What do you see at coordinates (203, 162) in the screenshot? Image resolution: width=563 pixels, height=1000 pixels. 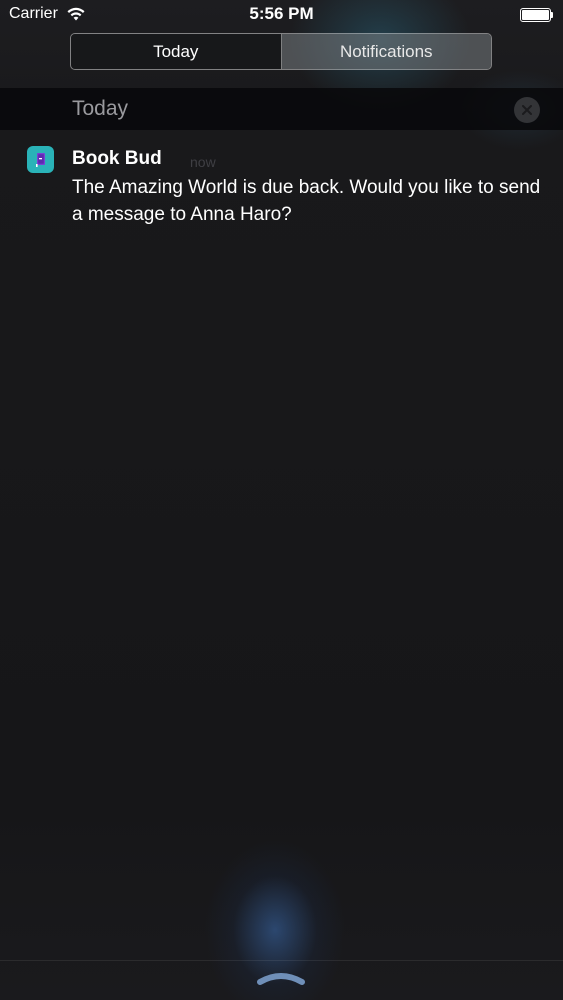 I see `notification-time: now` at bounding box center [203, 162].